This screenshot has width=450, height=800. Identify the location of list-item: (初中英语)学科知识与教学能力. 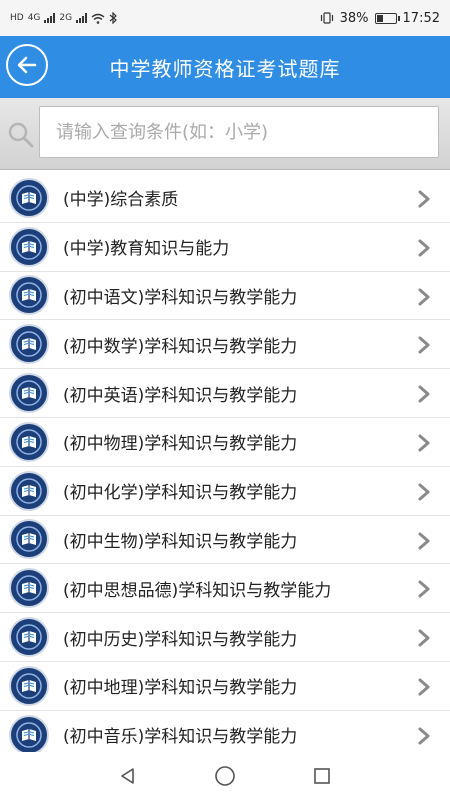
(225, 393).